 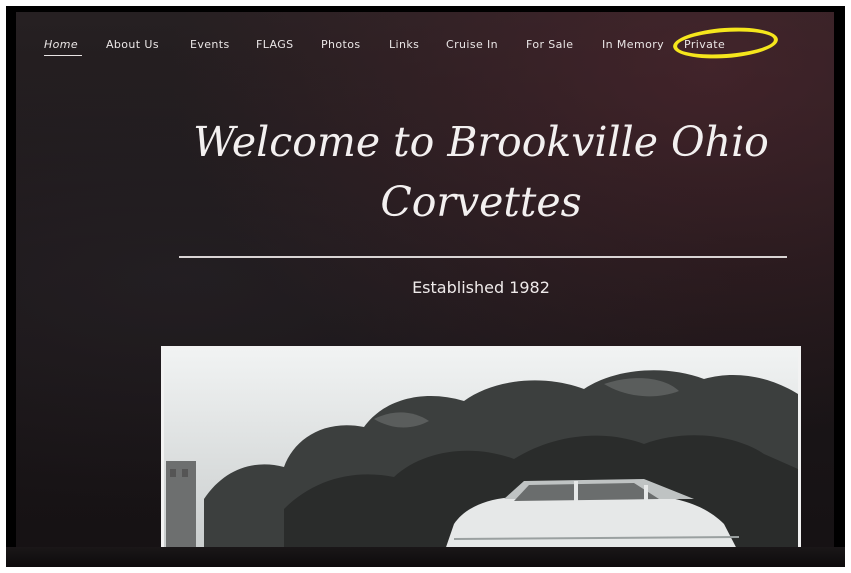 What do you see at coordinates (210, 44) in the screenshot?
I see `nav-events: Events` at bounding box center [210, 44].